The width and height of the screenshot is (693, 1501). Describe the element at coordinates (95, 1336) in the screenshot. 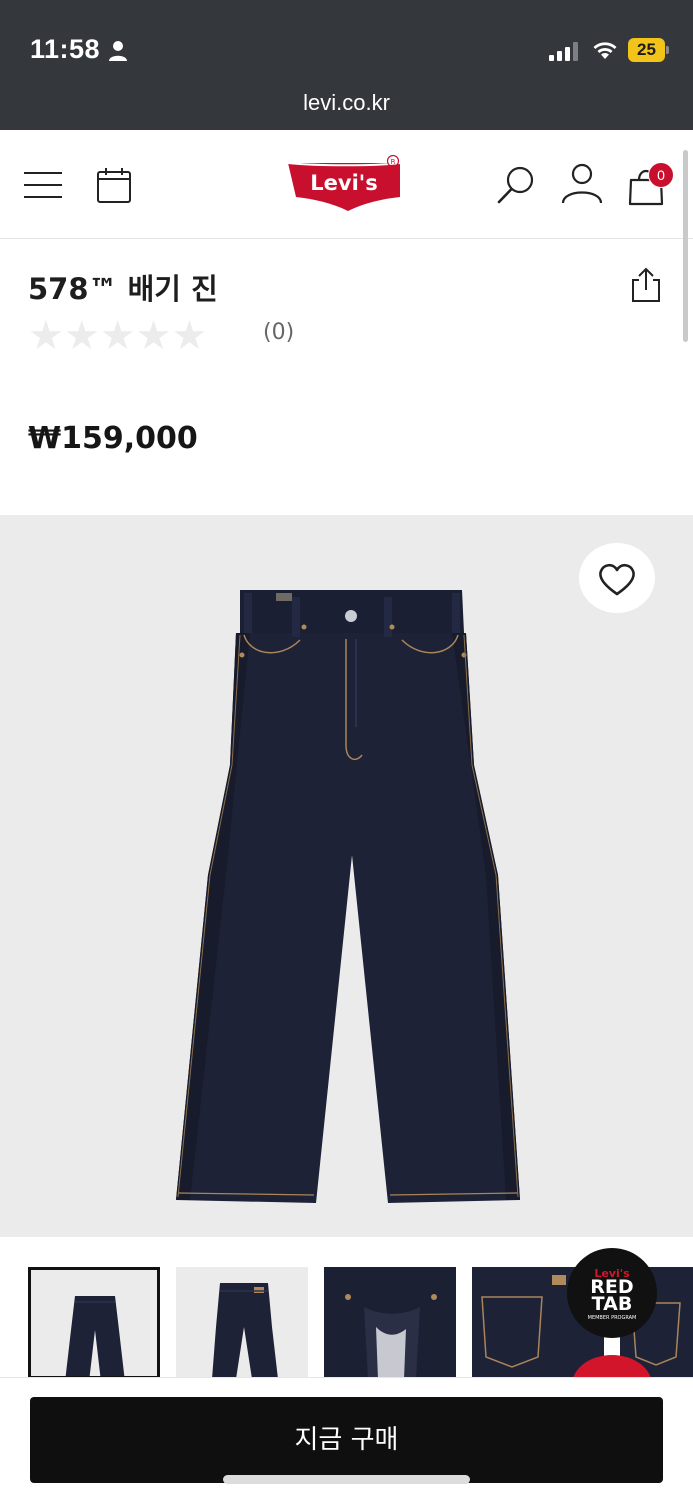

I see `thumbnail-front-image` at that location.